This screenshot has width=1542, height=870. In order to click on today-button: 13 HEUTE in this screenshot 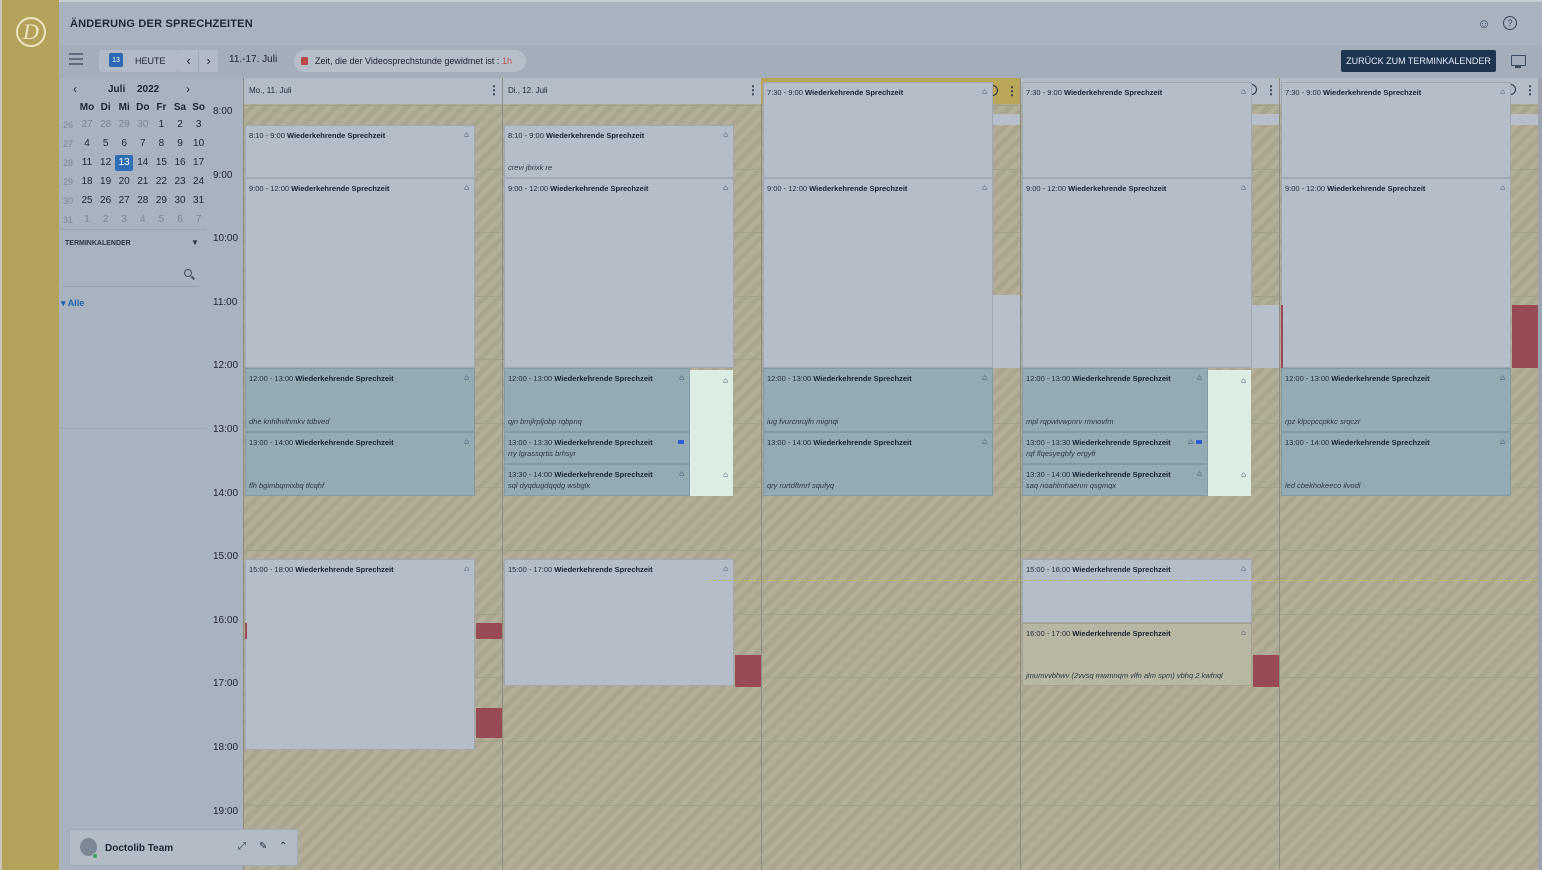, I will do `click(139, 61)`.